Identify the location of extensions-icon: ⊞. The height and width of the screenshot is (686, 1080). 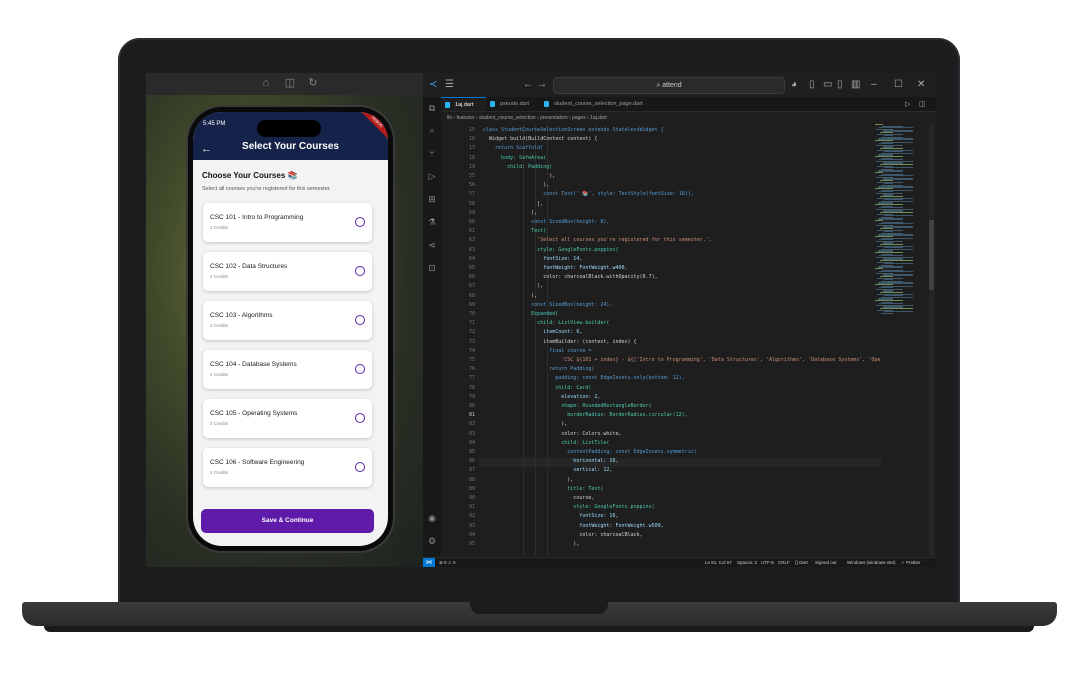
(432, 199).